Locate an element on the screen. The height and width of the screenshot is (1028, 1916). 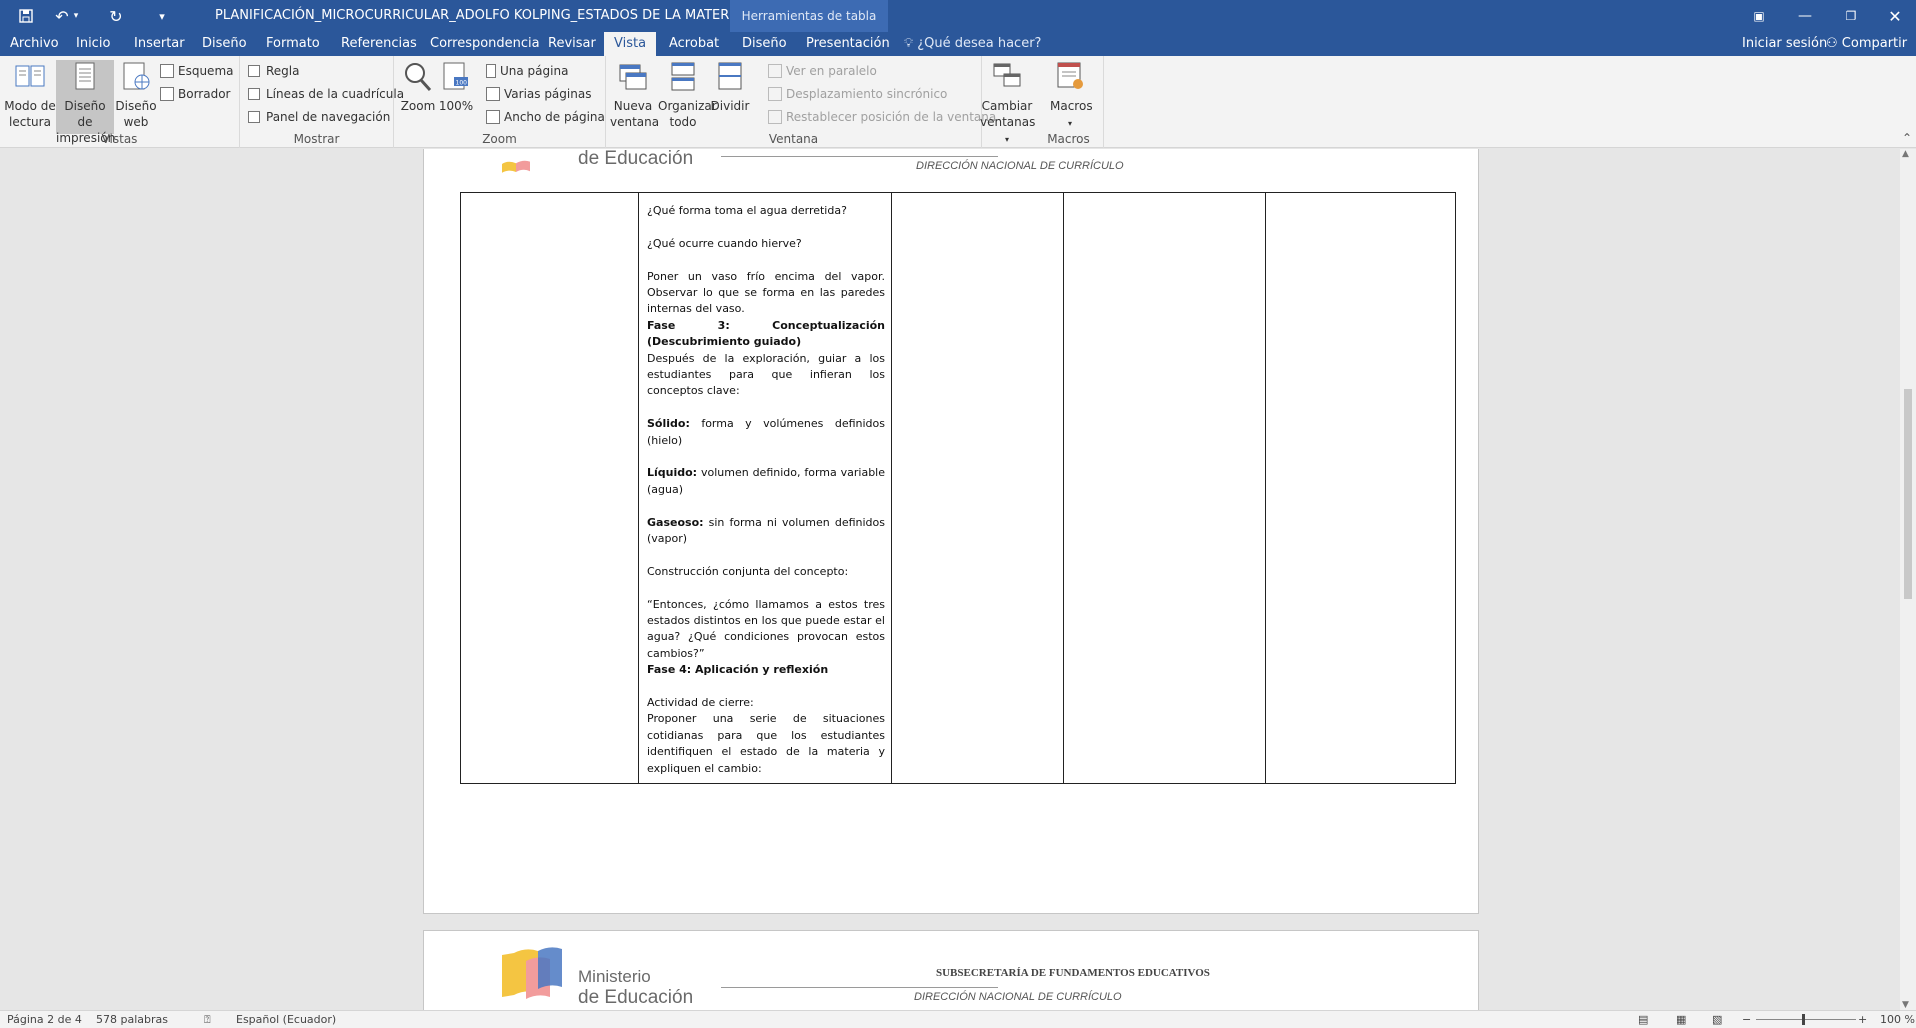
tab-acrobat: Acrobat is located at coordinates (694, 44).